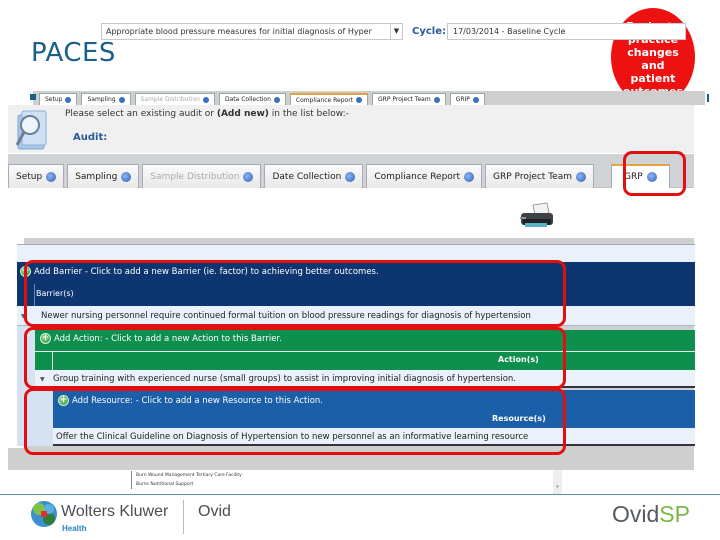 The image size is (720, 540). I want to click on cycle-field: 17/03/2014 - Baseline Cycle, so click(566, 31).